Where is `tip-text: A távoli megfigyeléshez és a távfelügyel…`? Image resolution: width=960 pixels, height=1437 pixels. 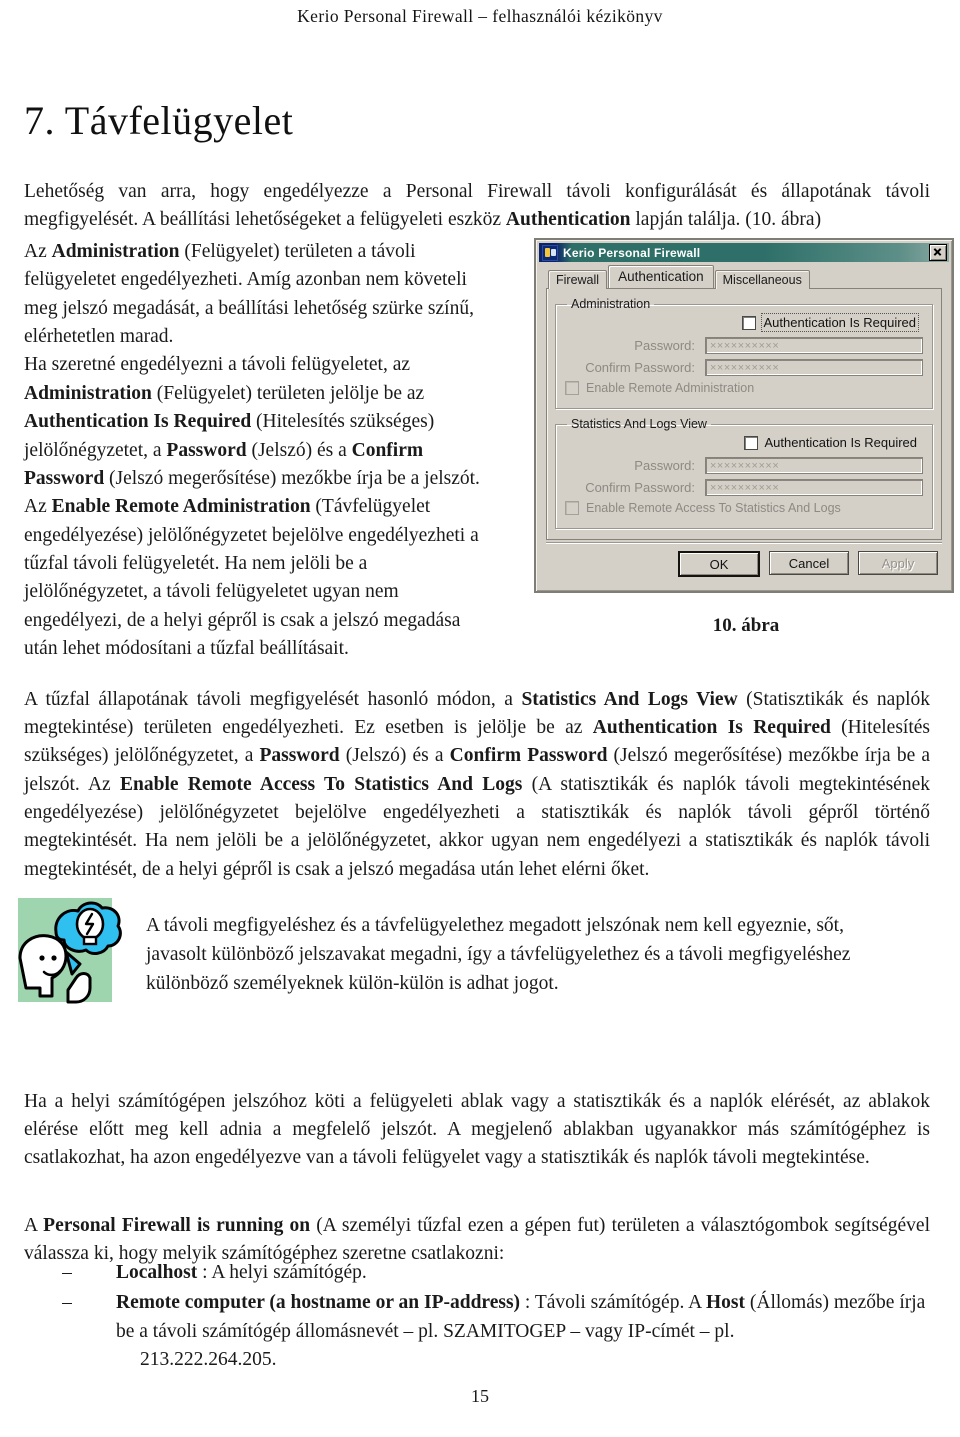 tip-text: A távoli megfigyeléshez és a távfelügyel… is located at coordinates (498, 954).